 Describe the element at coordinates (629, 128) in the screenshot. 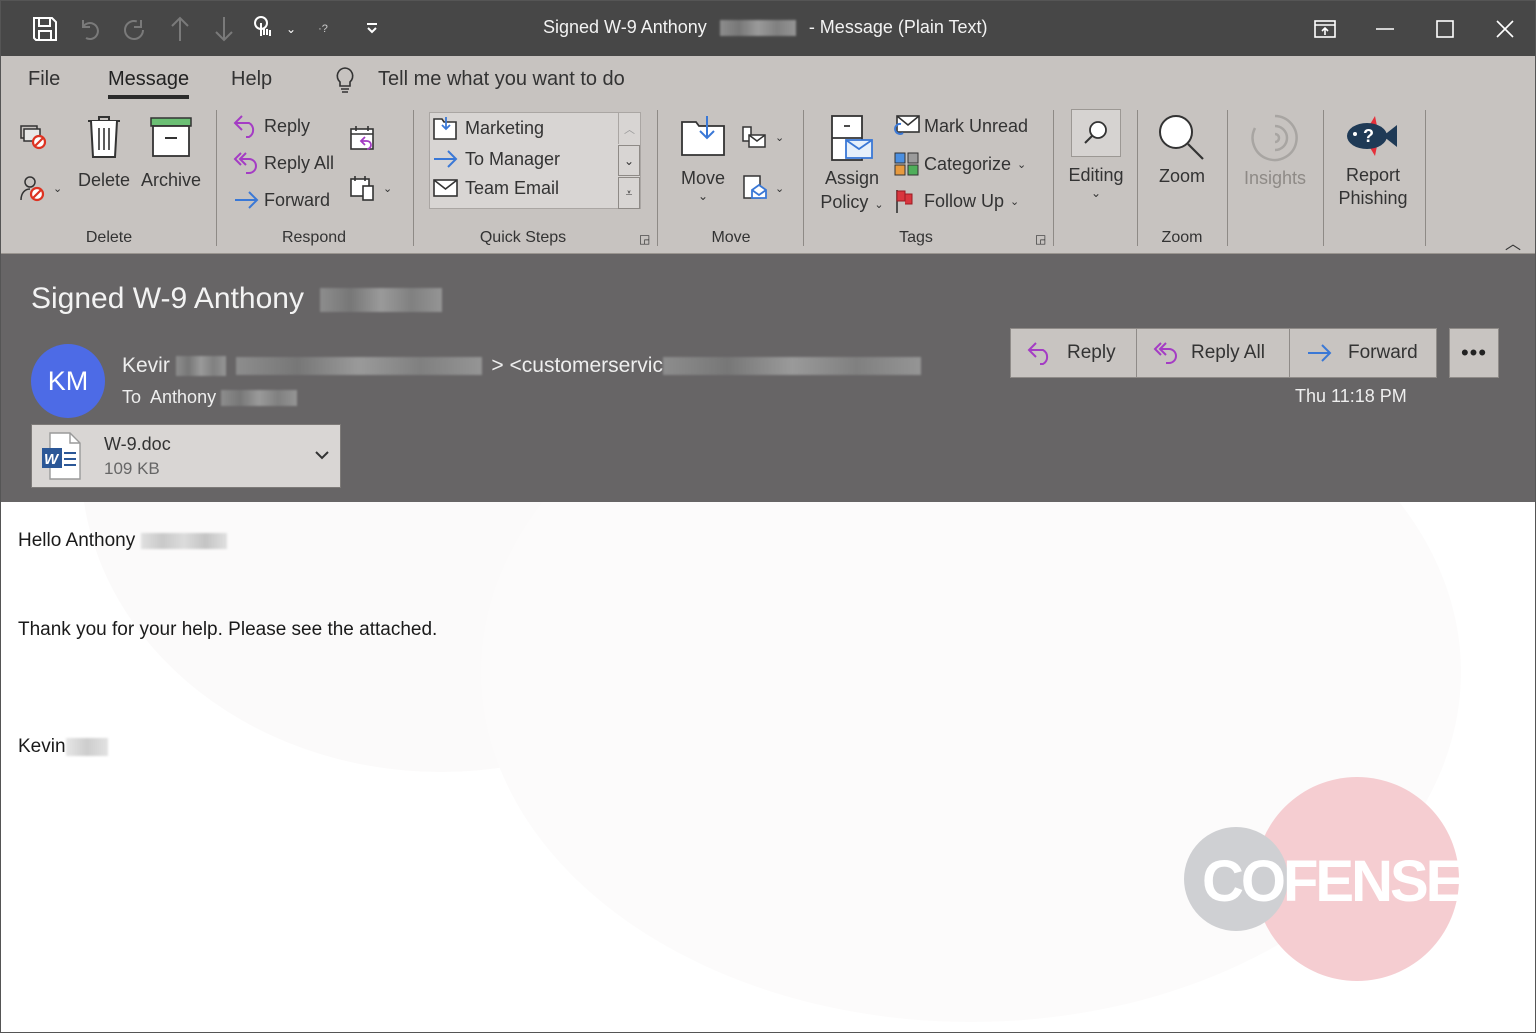

I see `gallery-scroll-up: ︿` at that location.